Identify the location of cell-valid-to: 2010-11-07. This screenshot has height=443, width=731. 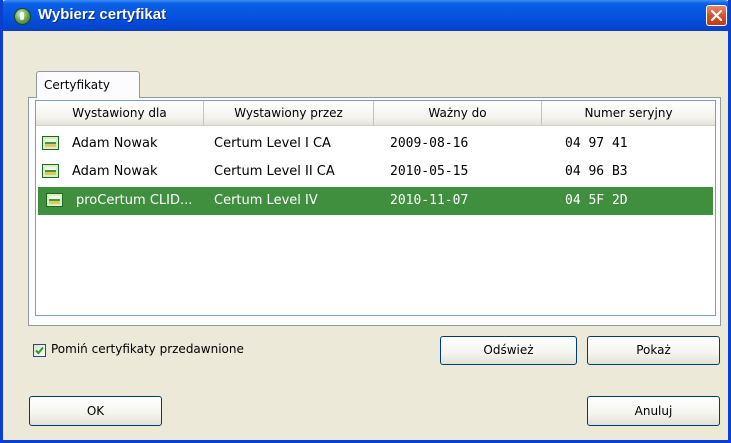
(429, 200).